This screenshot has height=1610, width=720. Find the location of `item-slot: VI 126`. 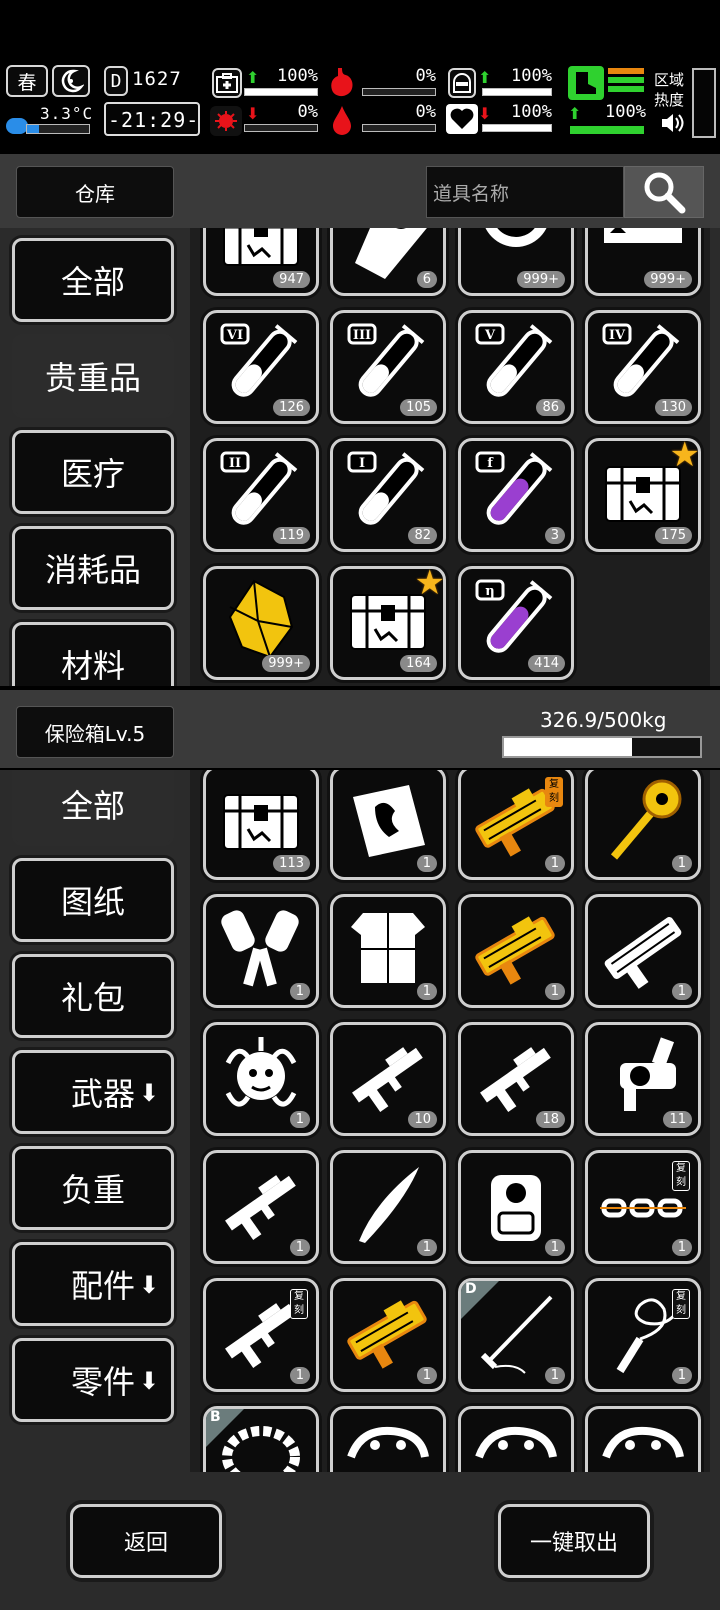

item-slot: VI 126 is located at coordinates (261, 367).